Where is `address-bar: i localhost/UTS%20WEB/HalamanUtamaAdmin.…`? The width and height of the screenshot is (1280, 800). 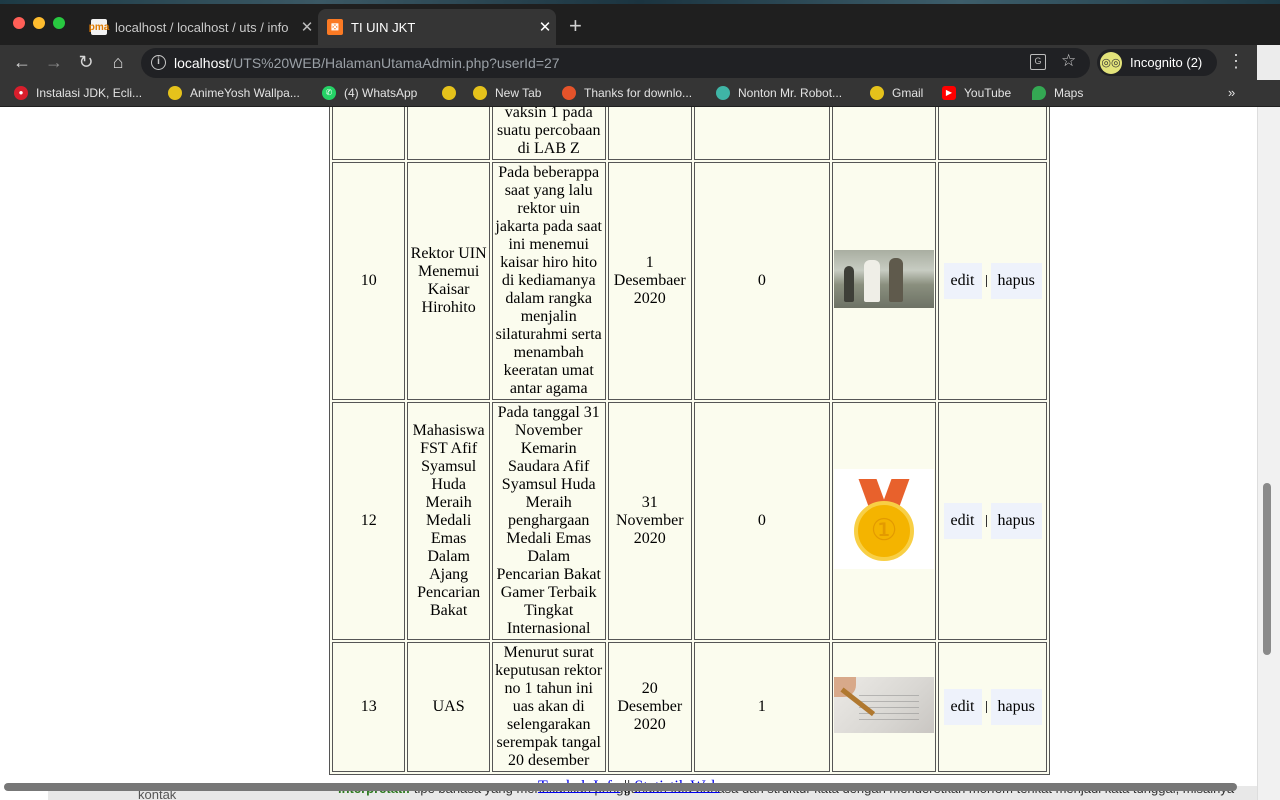
address-bar: i localhost/UTS%20WEB/HalamanUtamaAdmin.… is located at coordinates (615, 63).